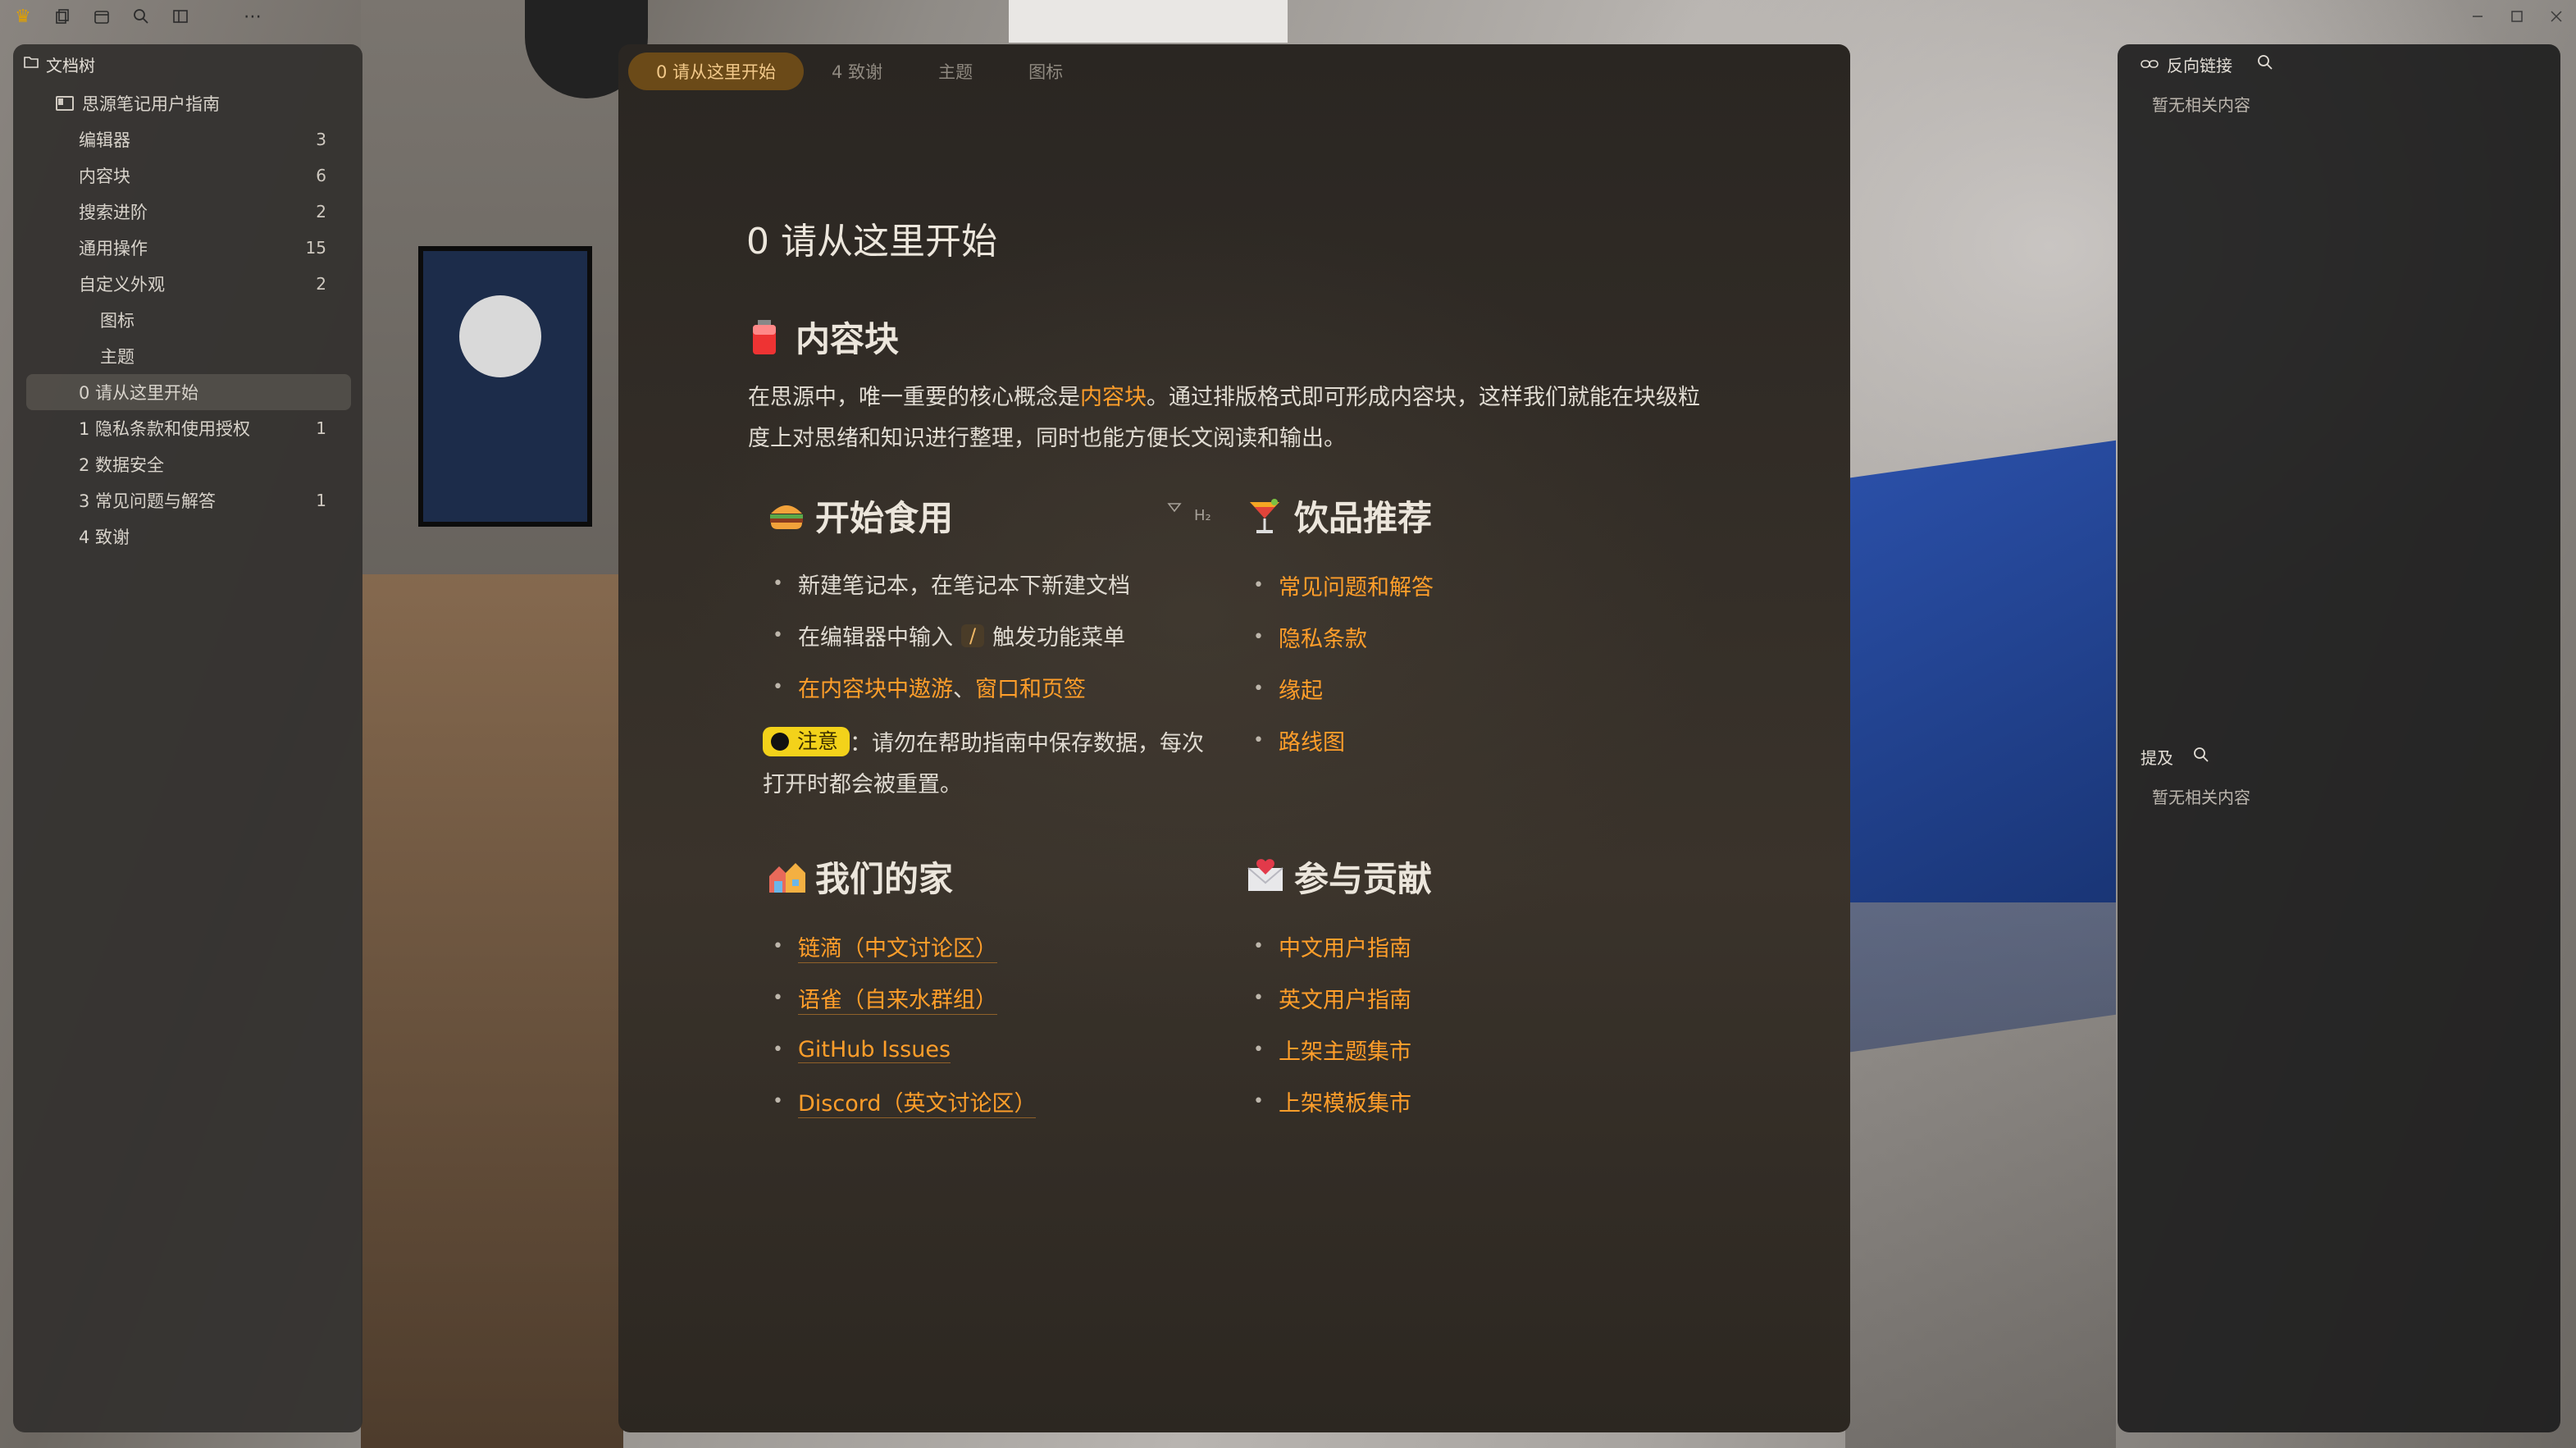  I want to click on list-item: Discord（英文讨论区）, so click(1002, 1102).